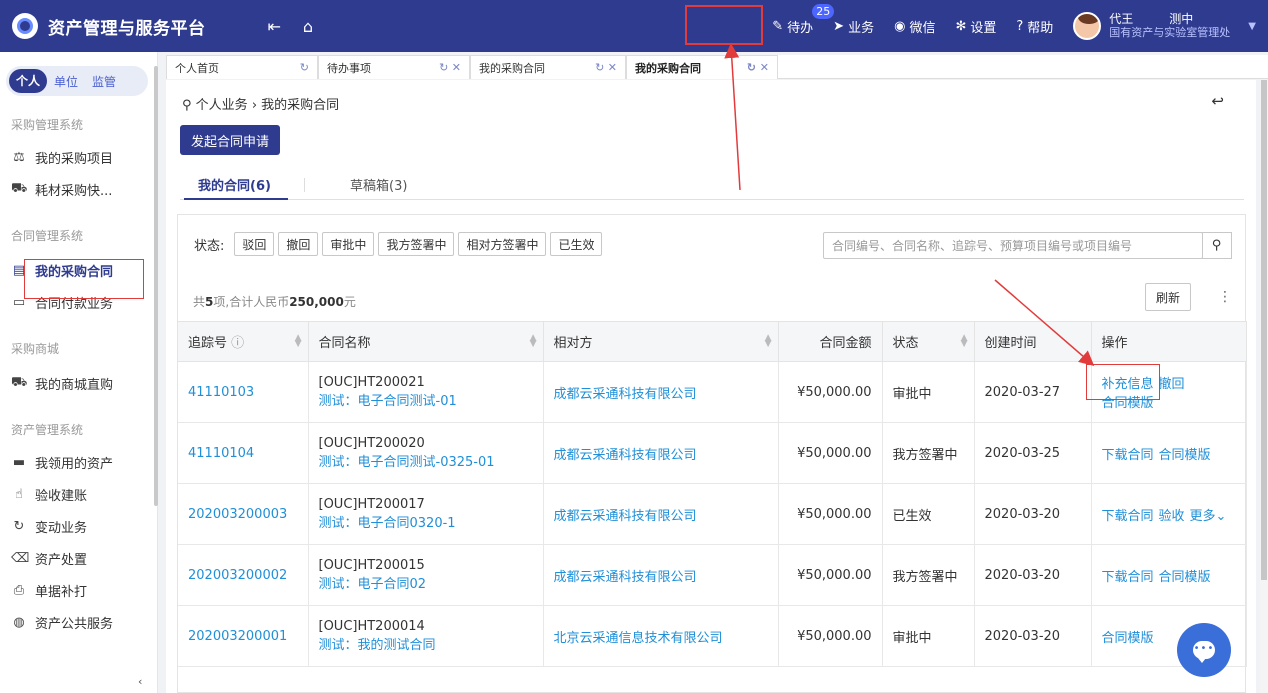  I want to click on chevron-left-icon: ‹, so click(140, 681).